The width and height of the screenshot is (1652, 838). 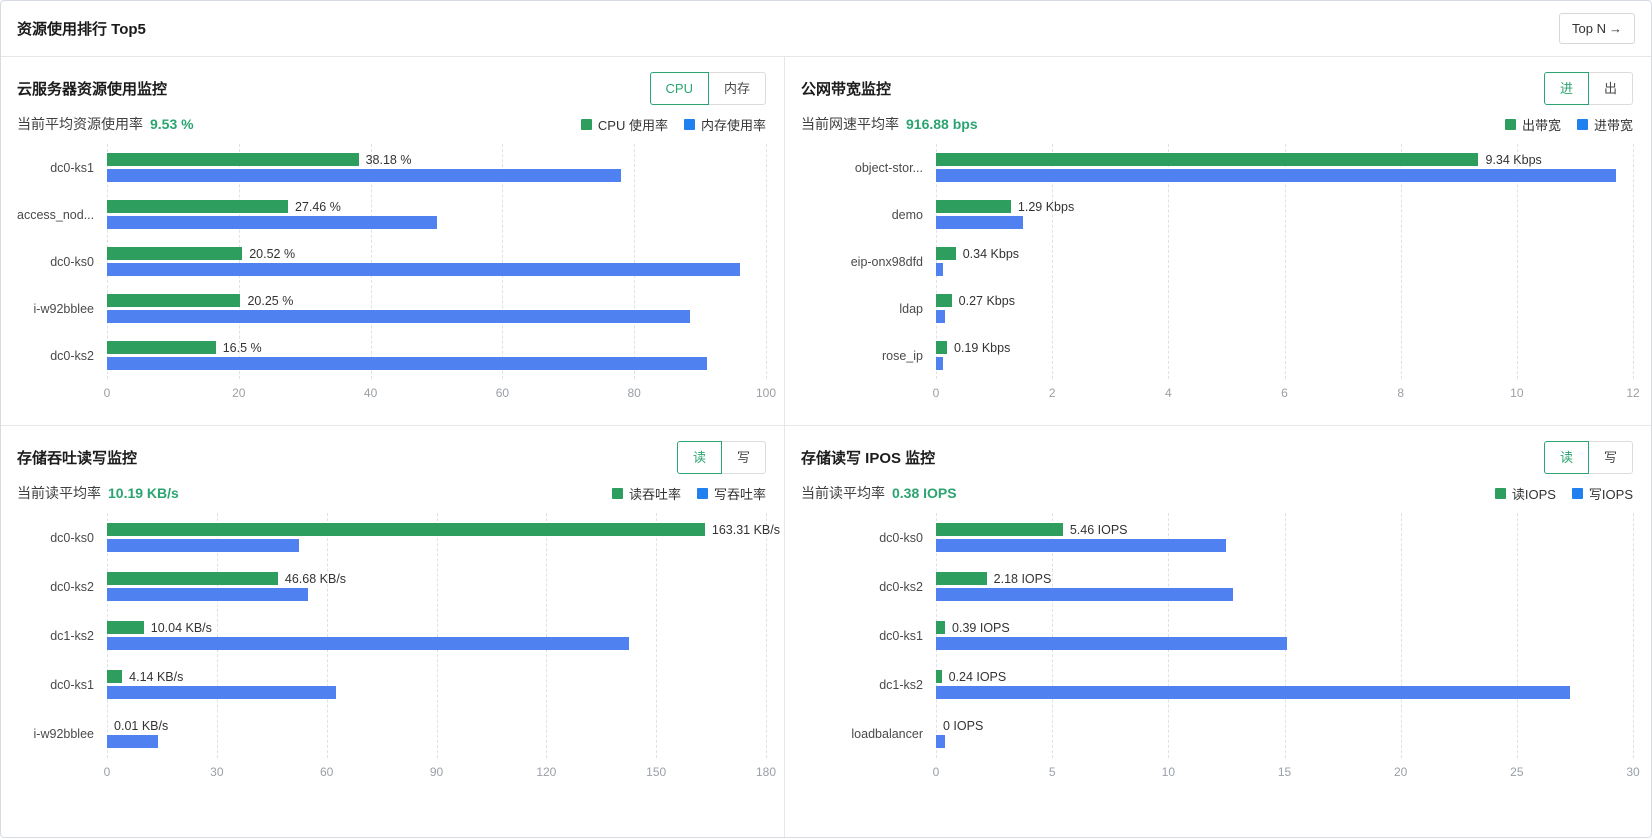 What do you see at coordinates (1168, 772) in the screenshot?
I see `x-axis-tick: 10` at bounding box center [1168, 772].